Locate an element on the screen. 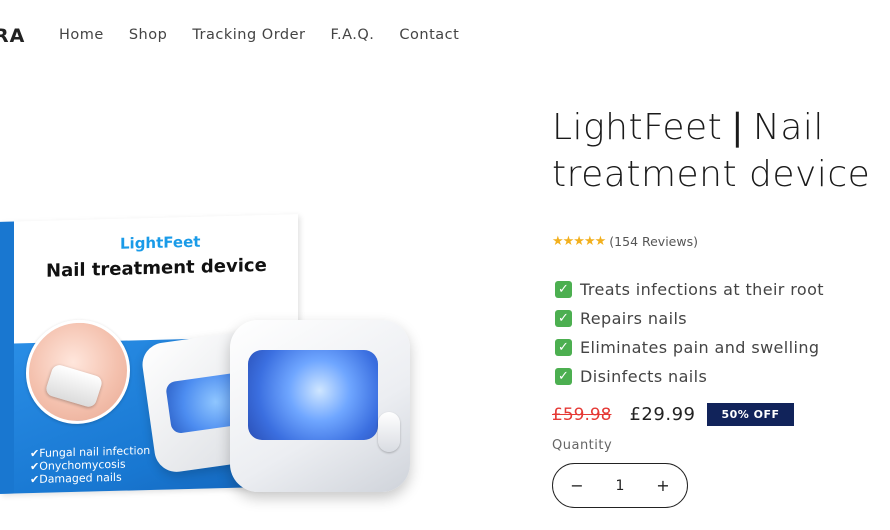  feature-label: Treats infections at their root is located at coordinates (702, 289).